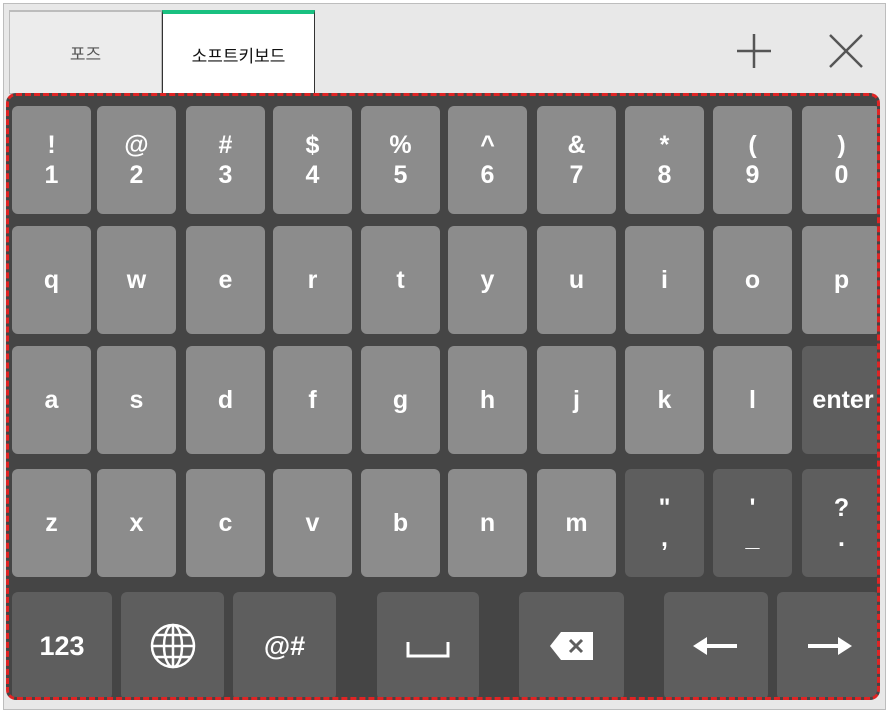 This screenshot has height=713, width=890. Describe the element at coordinates (846, 51) in the screenshot. I see `close-icon` at that location.